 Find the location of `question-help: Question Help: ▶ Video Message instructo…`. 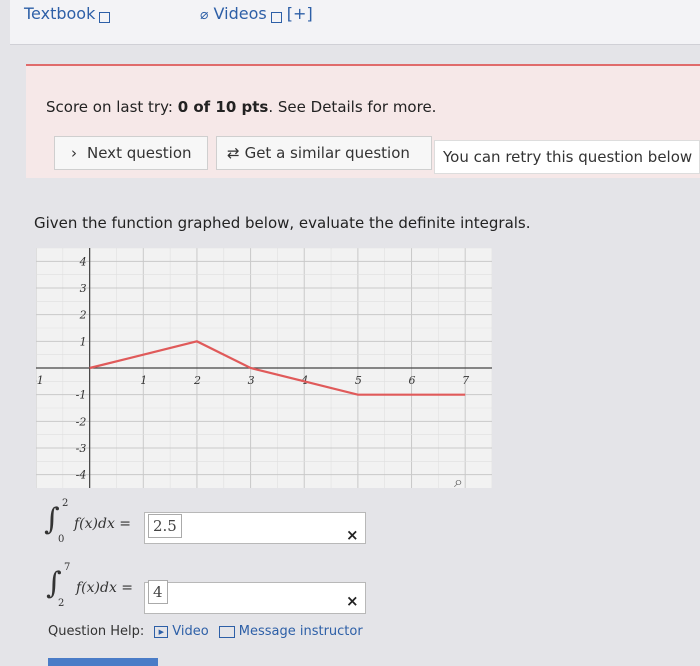

question-help: Question Help: ▶ Video Message instructo… is located at coordinates (205, 631).